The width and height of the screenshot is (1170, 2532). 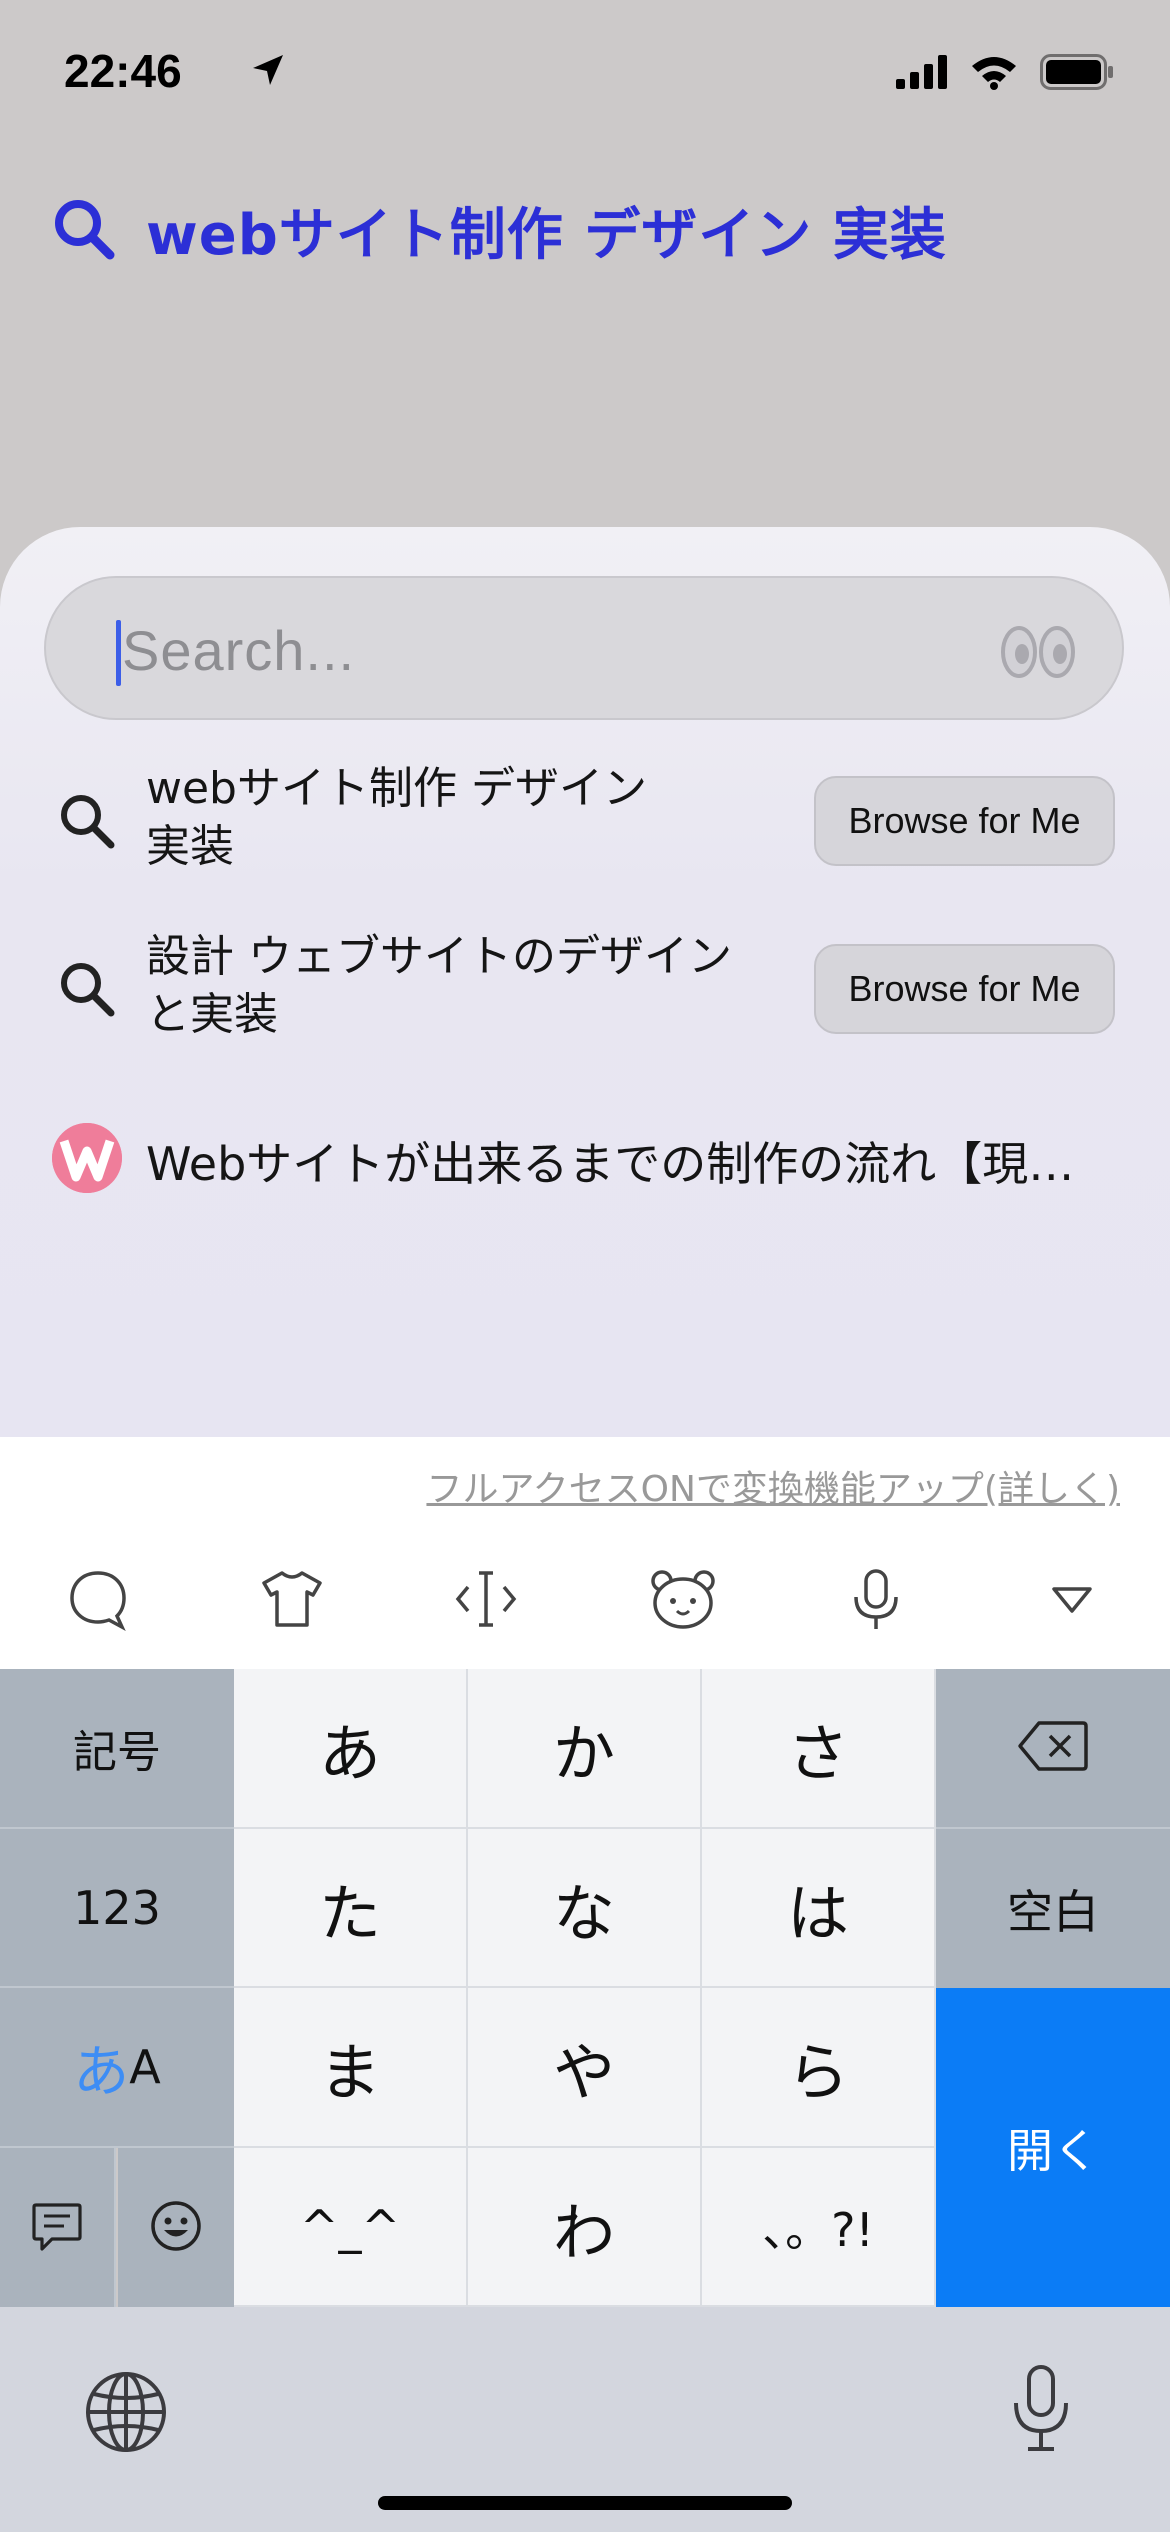 What do you see at coordinates (117, 1908) in the screenshot?
I see `number-key: 123` at bounding box center [117, 1908].